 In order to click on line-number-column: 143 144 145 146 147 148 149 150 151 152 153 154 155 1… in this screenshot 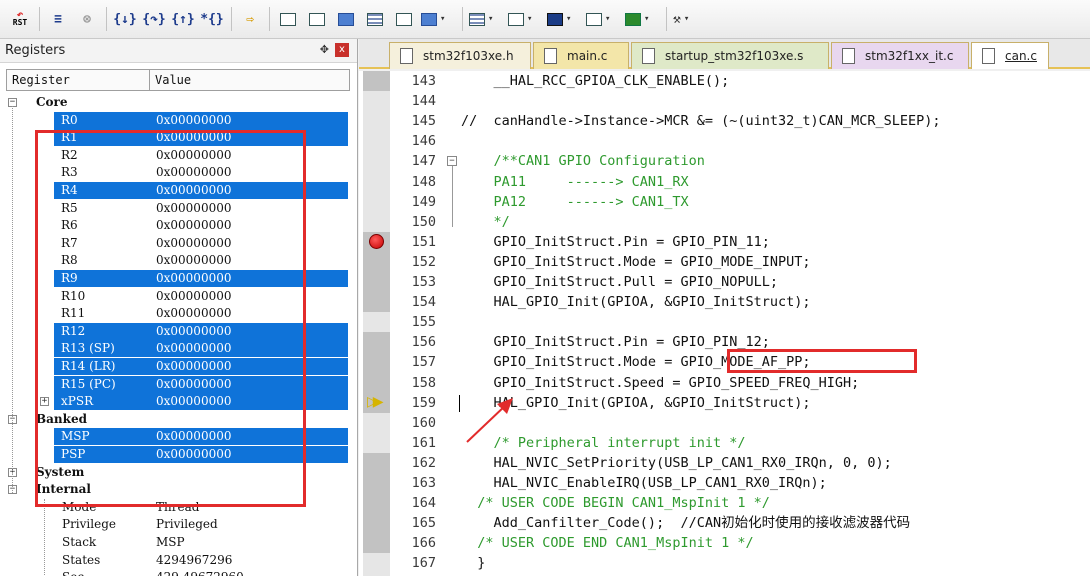, I will do `click(417, 323)`.